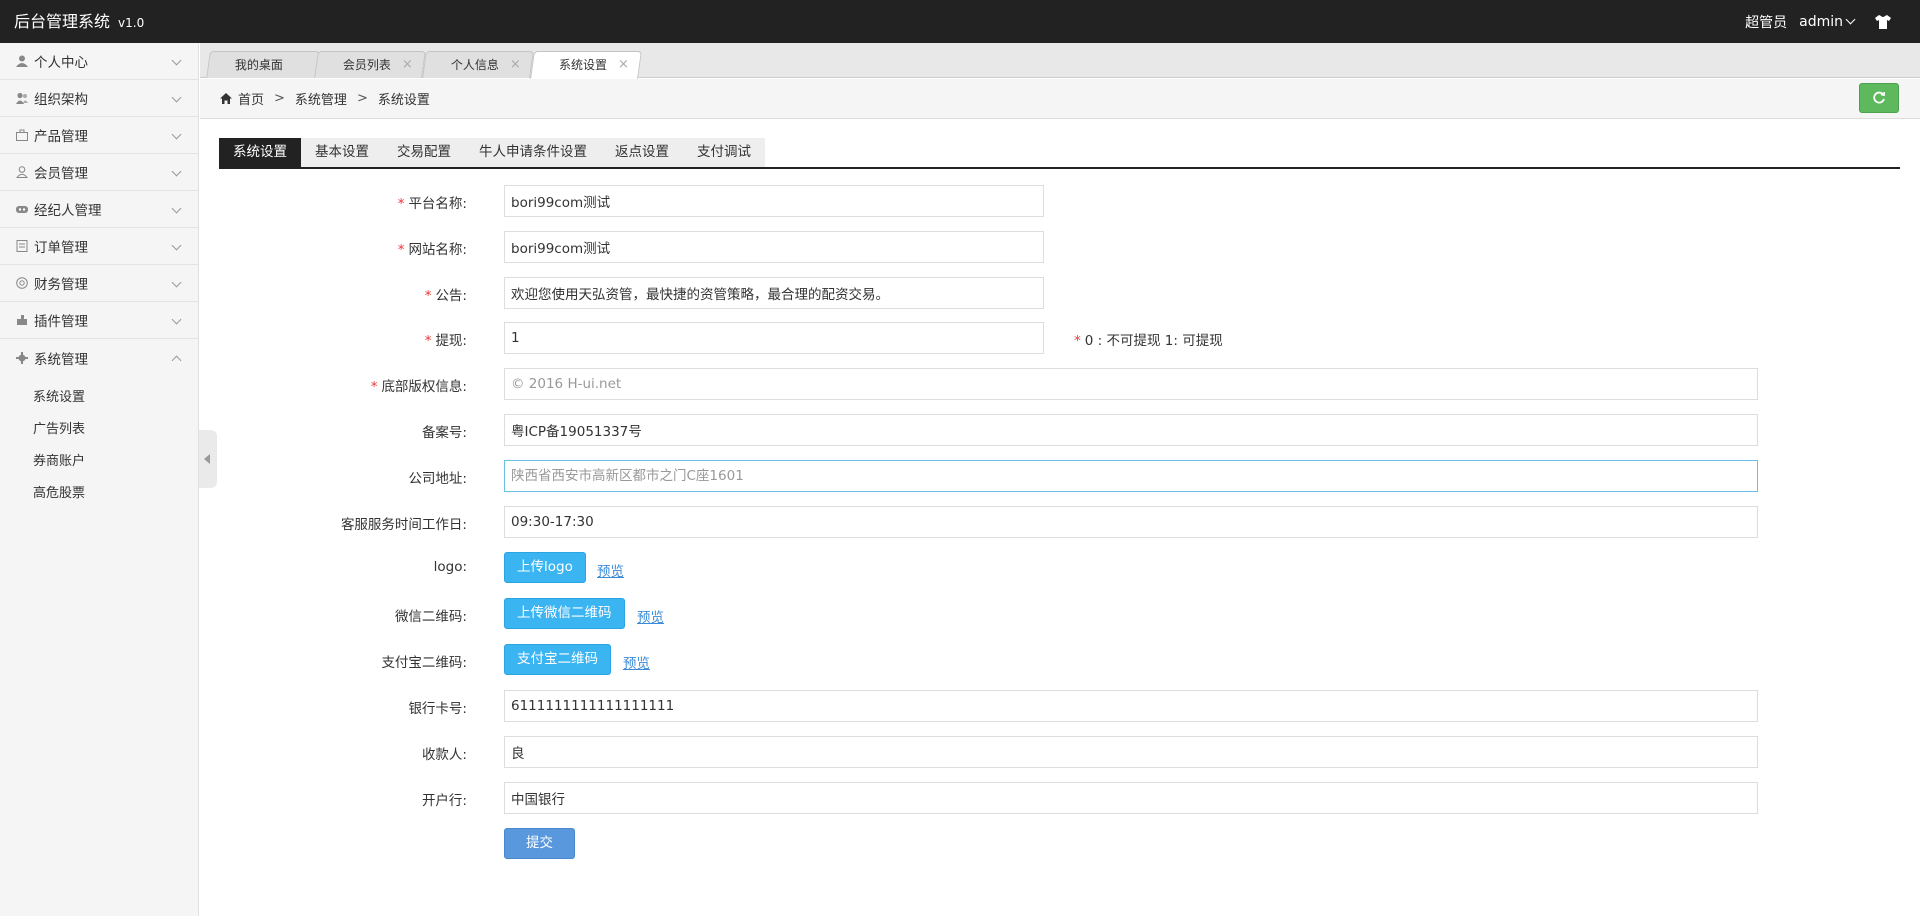 The width and height of the screenshot is (1920, 916). Describe the element at coordinates (99, 283) in the screenshot. I see `sidebar-item-finance: 财务管理` at that location.